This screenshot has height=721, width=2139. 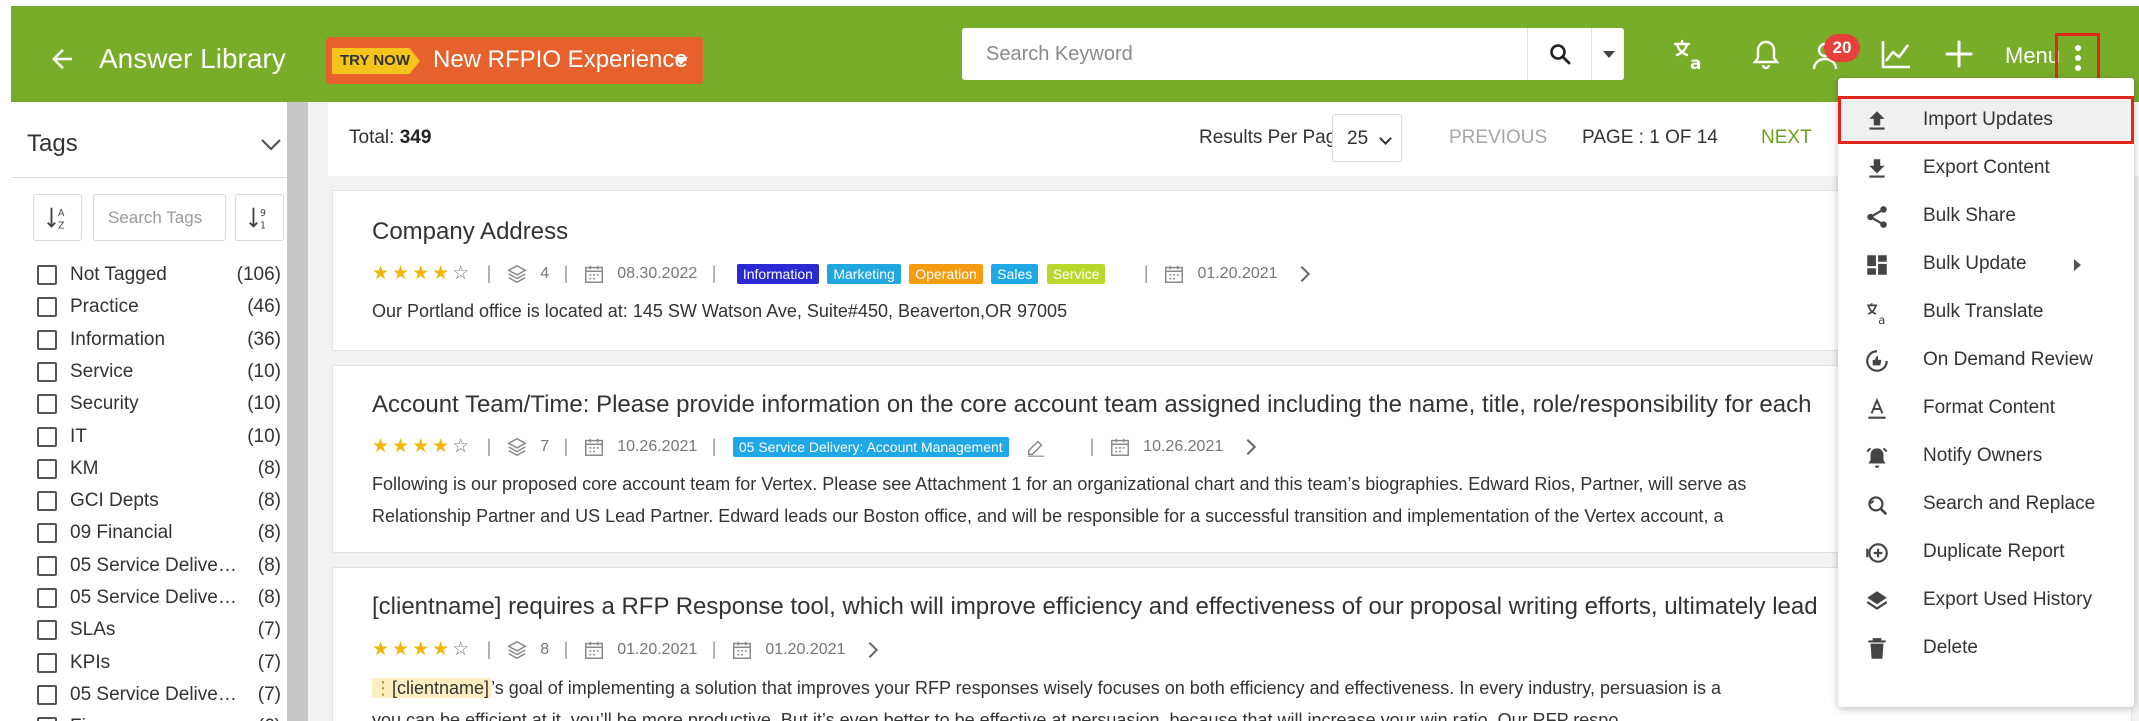 I want to click on bell-icon, so click(x=1766, y=54).